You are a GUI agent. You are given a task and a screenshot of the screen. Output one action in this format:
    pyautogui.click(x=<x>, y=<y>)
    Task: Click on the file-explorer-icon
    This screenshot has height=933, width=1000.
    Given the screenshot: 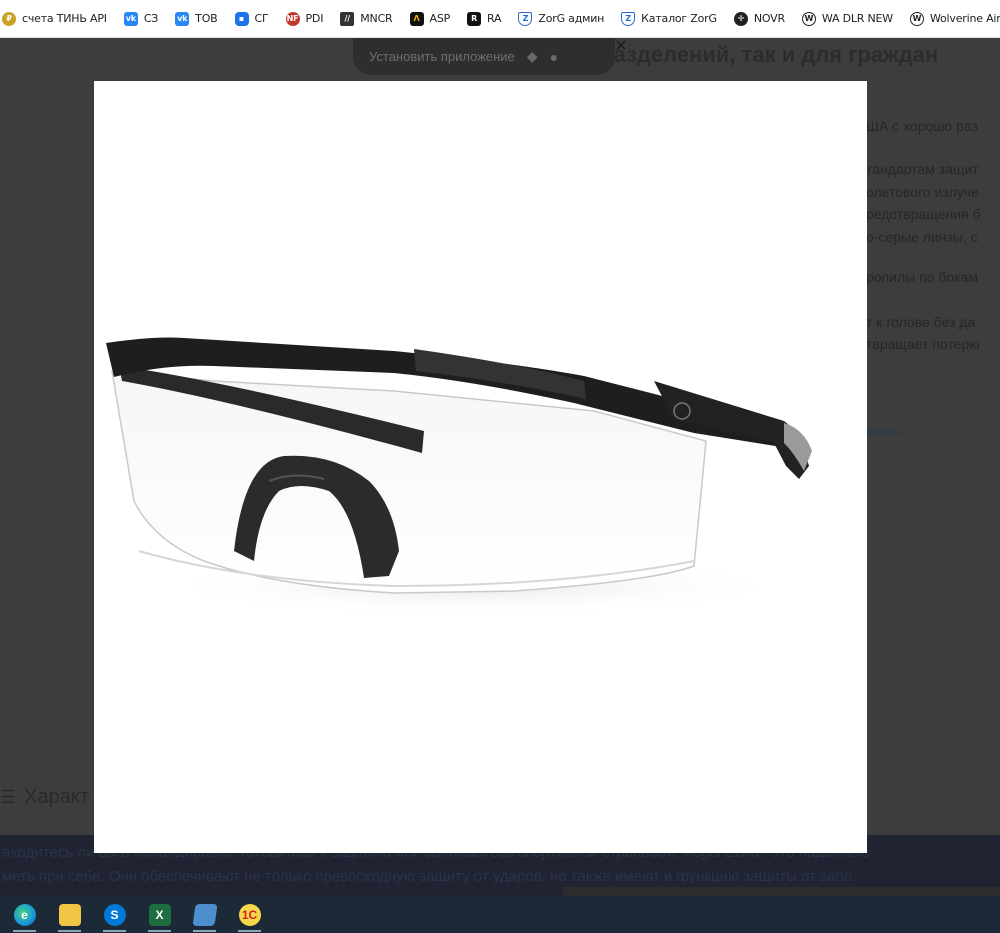 What is the action you would take?
    pyautogui.click(x=69, y=914)
    